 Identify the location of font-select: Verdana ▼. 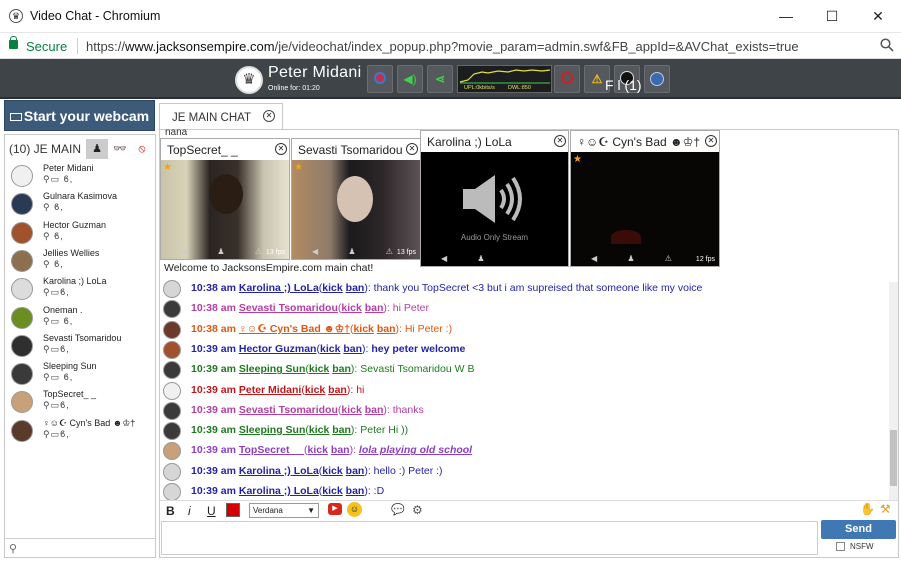
(284, 510).